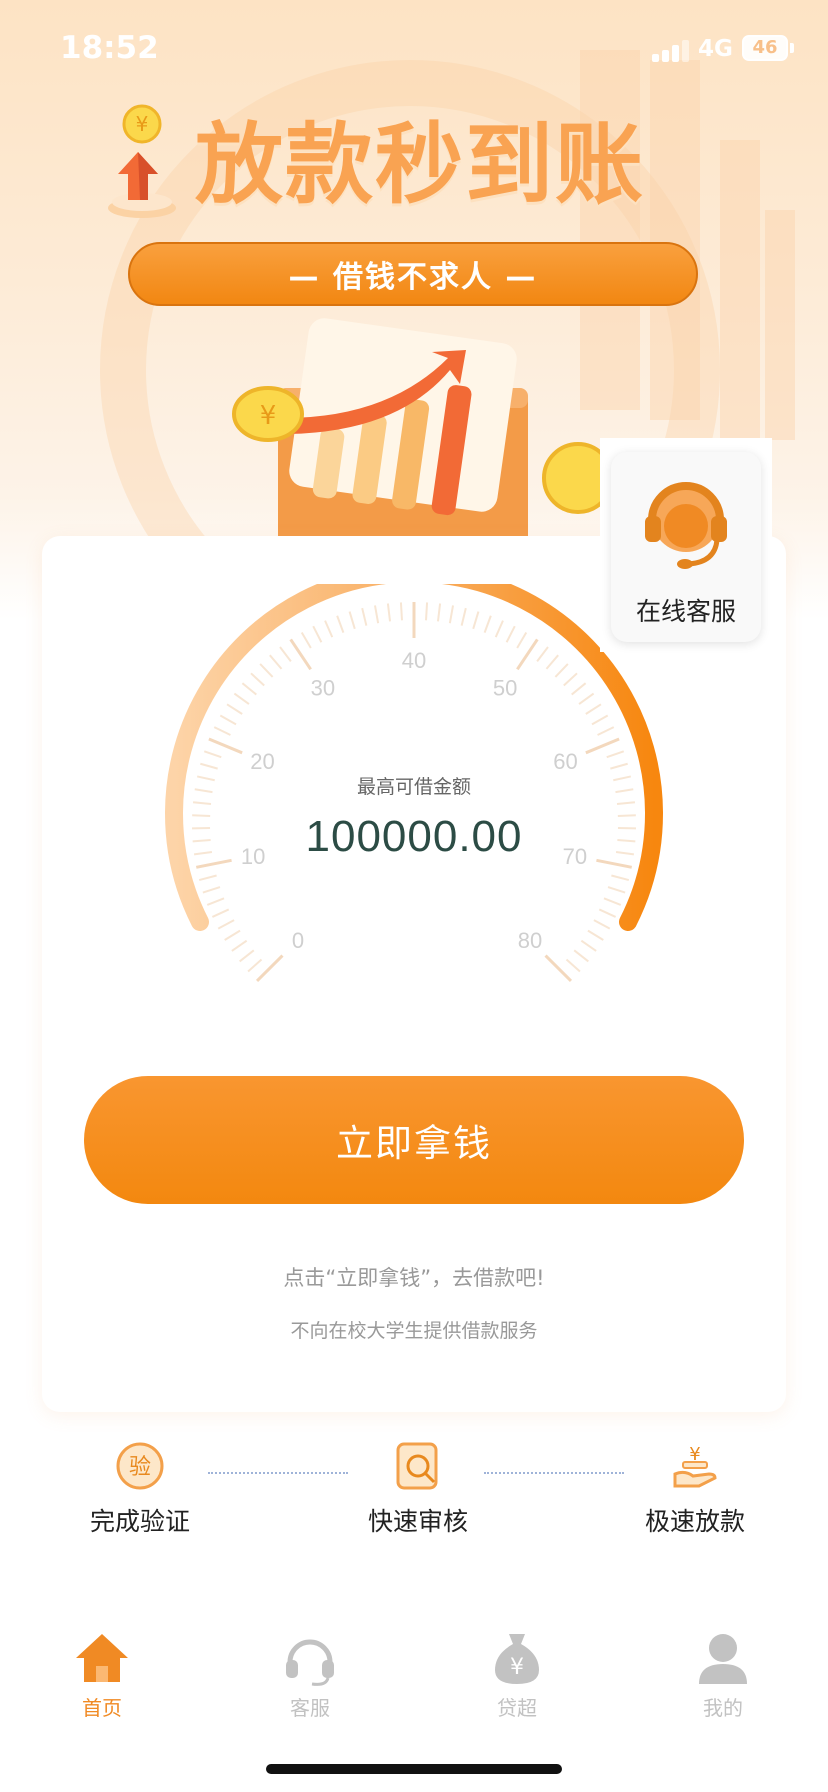  I want to click on tab-customer-service: 客服, so click(310, 1675).